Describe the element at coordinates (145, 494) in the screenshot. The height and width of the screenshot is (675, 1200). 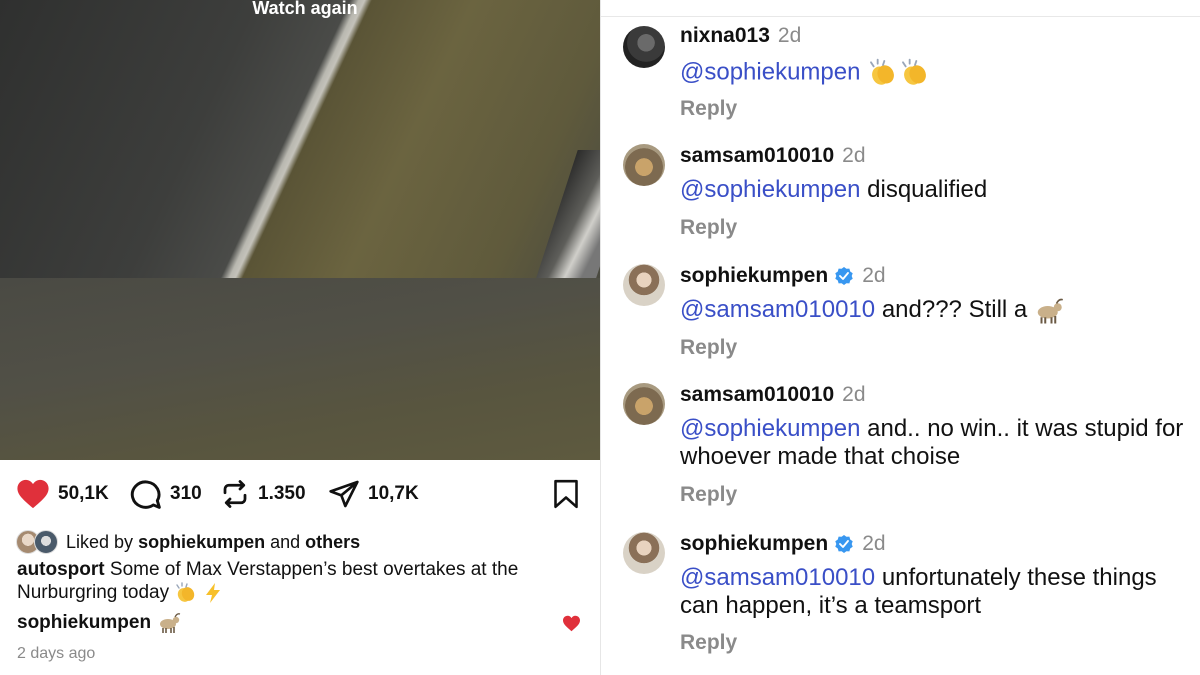
I see `comment-icon` at that location.